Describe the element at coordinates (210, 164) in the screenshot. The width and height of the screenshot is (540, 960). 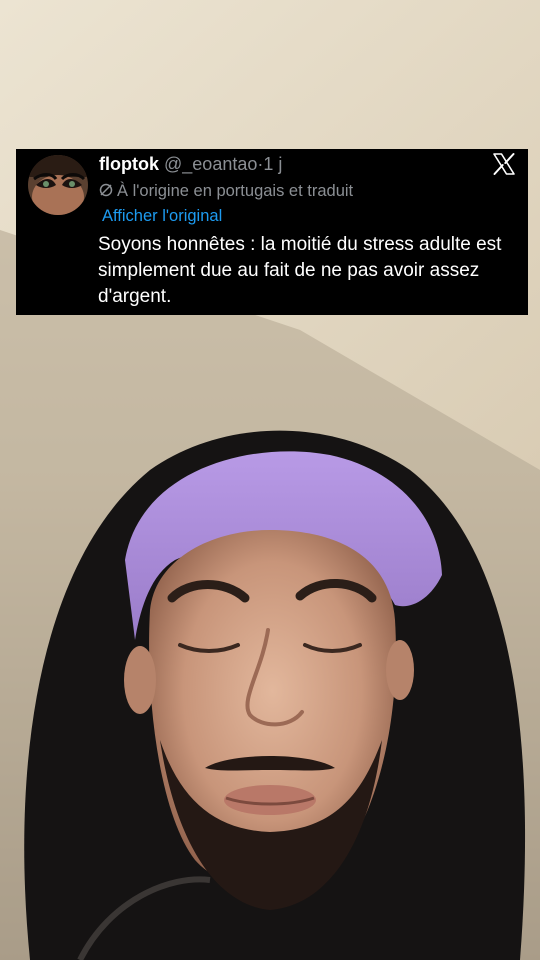
I see `username-handle: @_eoantao` at that location.